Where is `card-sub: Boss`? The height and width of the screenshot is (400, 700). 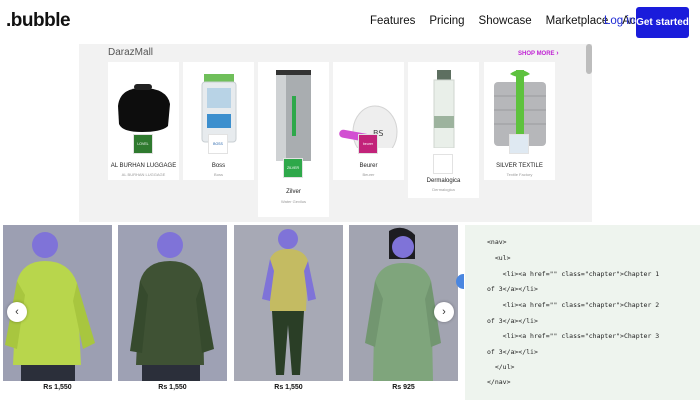 card-sub: Boss is located at coordinates (218, 174).